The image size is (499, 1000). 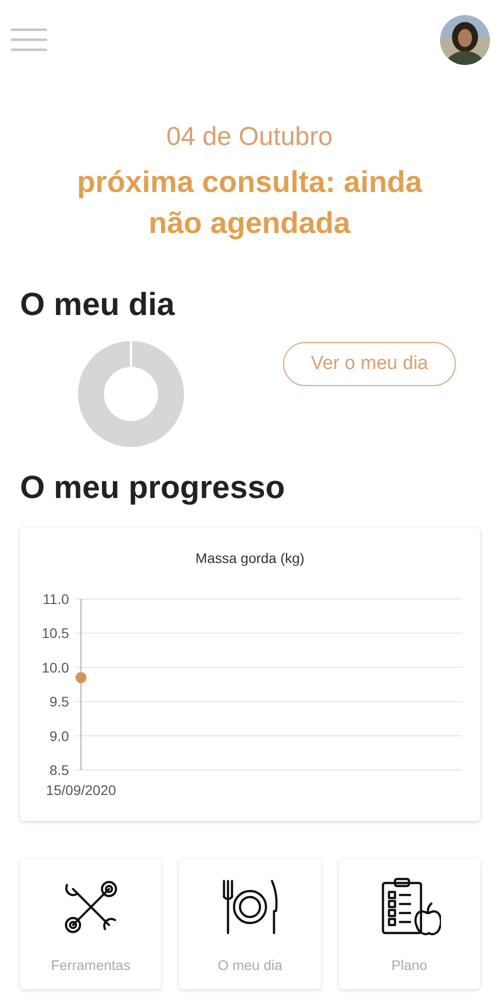 What do you see at coordinates (249, 136) in the screenshot?
I see `date-text: 04 de Outubro` at bounding box center [249, 136].